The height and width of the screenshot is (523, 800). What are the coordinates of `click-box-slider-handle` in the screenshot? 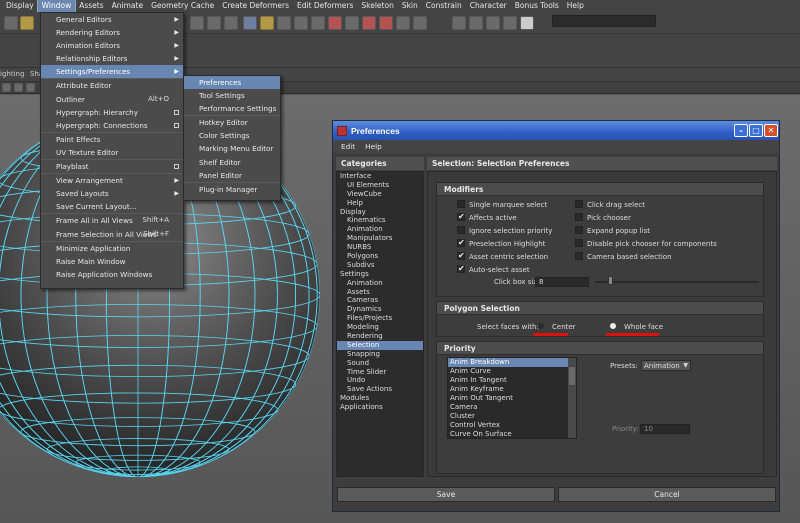 It's located at (611, 280).